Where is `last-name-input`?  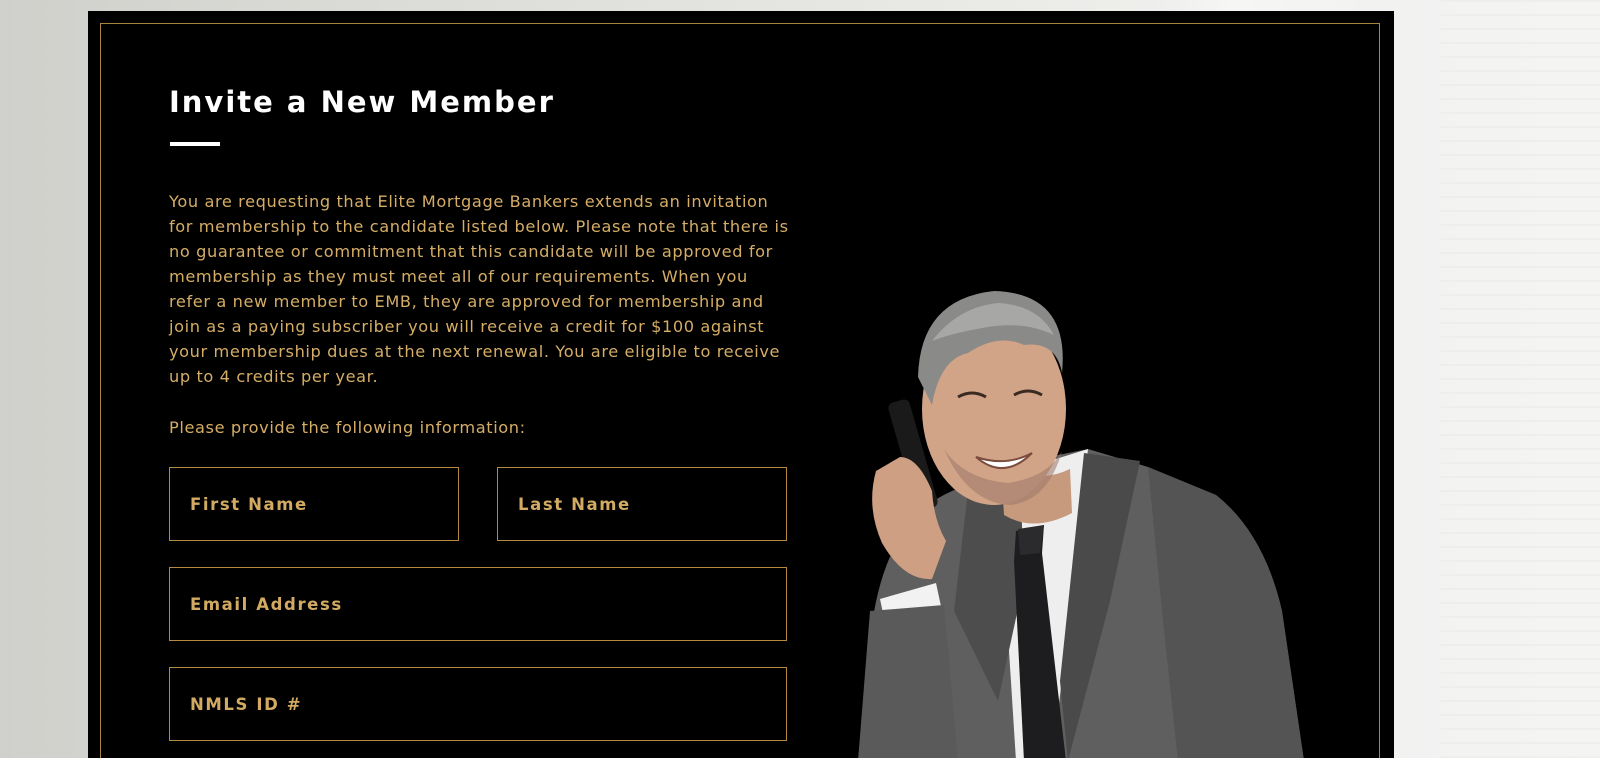 last-name-input is located at coordinates (642, 504).